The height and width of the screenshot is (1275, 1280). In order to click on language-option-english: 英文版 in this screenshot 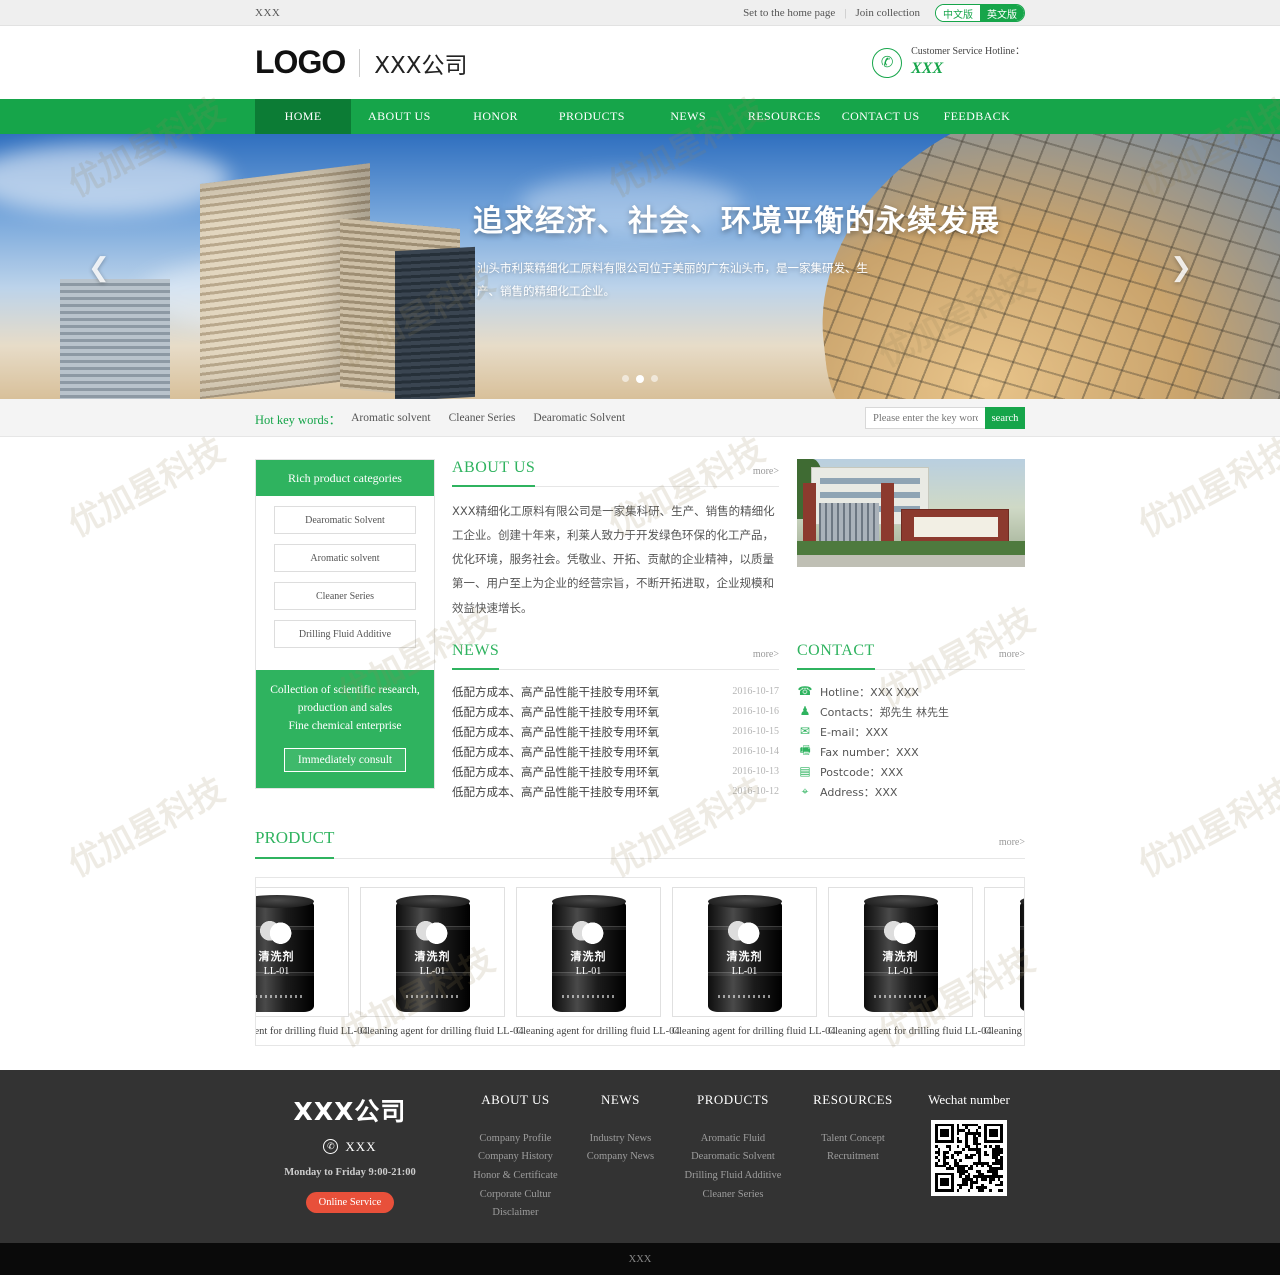, I will do `click(1002, 13)`.